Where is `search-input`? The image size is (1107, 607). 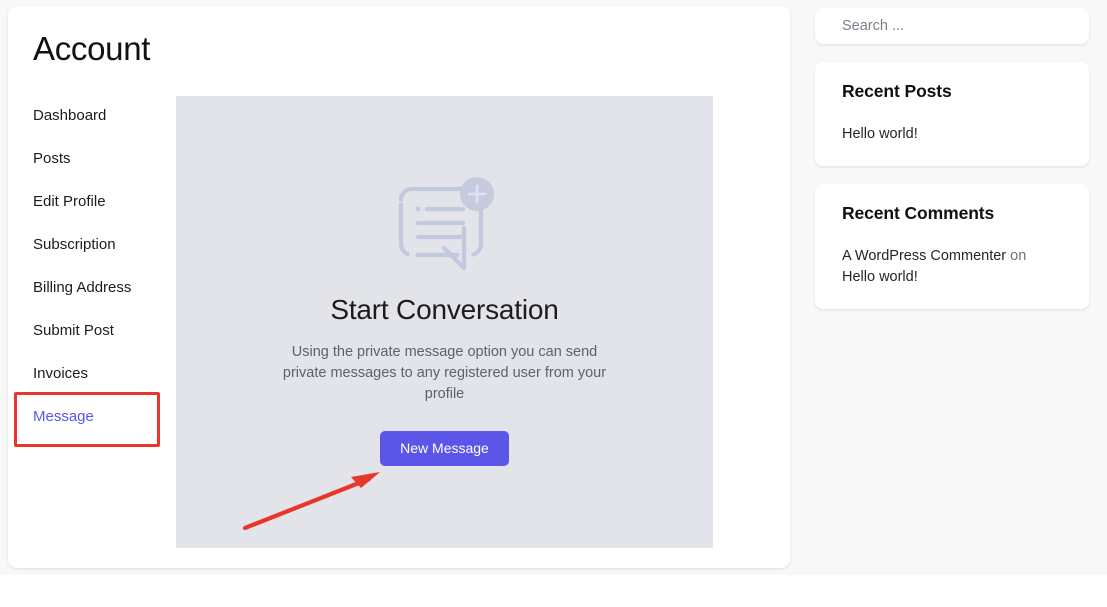 search-input is located at coordinates (952, 26).